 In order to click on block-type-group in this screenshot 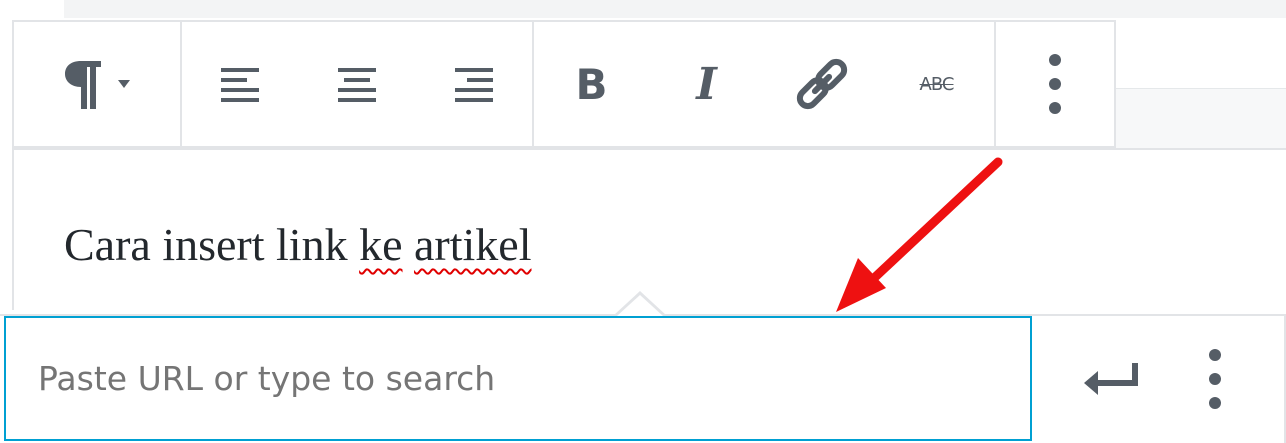, I will do `click(98, 84)`.